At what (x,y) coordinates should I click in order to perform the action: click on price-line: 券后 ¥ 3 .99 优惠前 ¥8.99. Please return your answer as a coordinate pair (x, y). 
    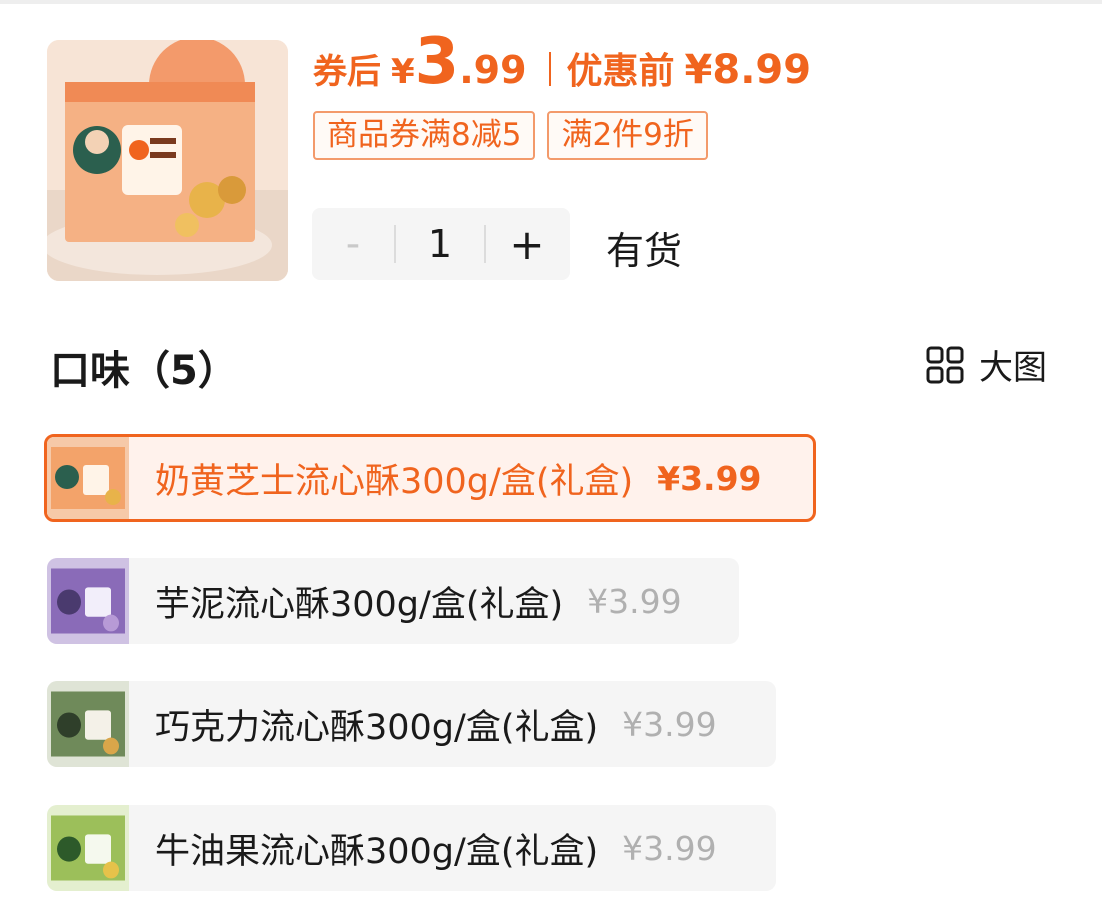
    Looking at the image, I should click on (562, 65).